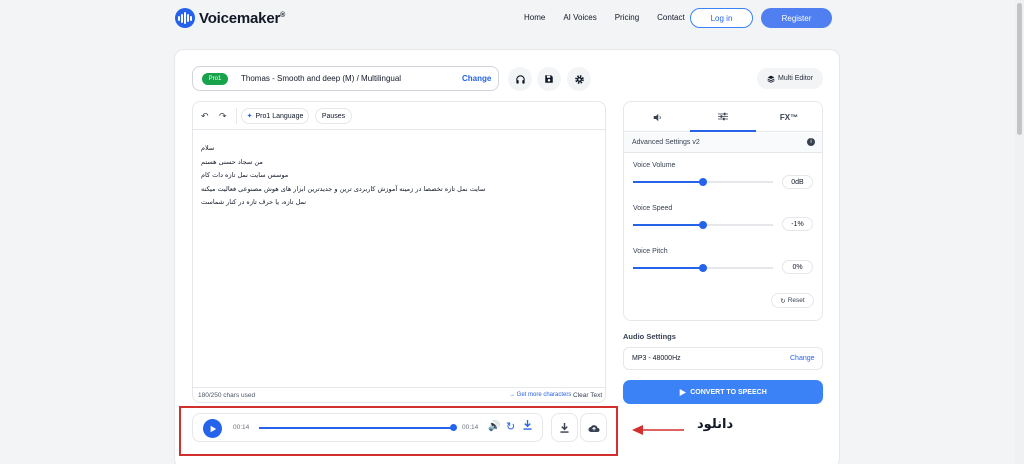 The width and height of the screenshot is (1024, 464). I want to click on change-audio-format-button: Change, so click(802, 358).